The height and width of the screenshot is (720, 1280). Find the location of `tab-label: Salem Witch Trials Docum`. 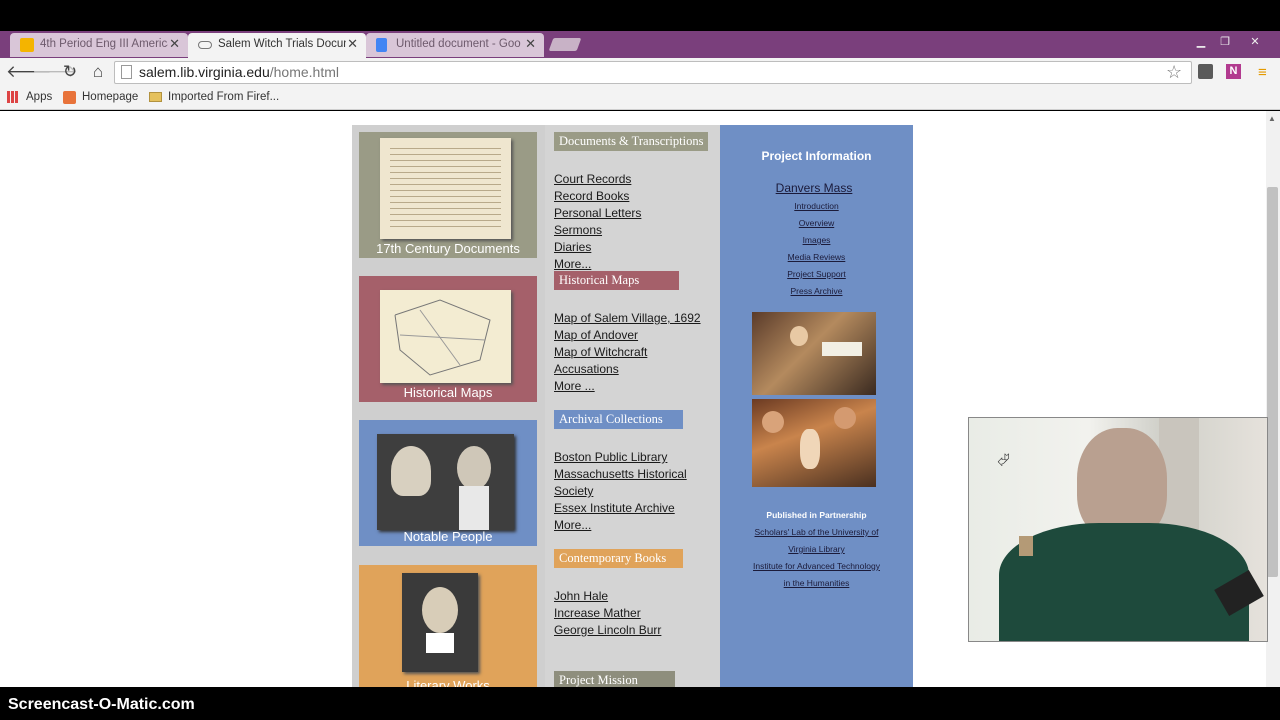

tab-label: Salem Witch Trials Docum is located at coordinates (282, 44).